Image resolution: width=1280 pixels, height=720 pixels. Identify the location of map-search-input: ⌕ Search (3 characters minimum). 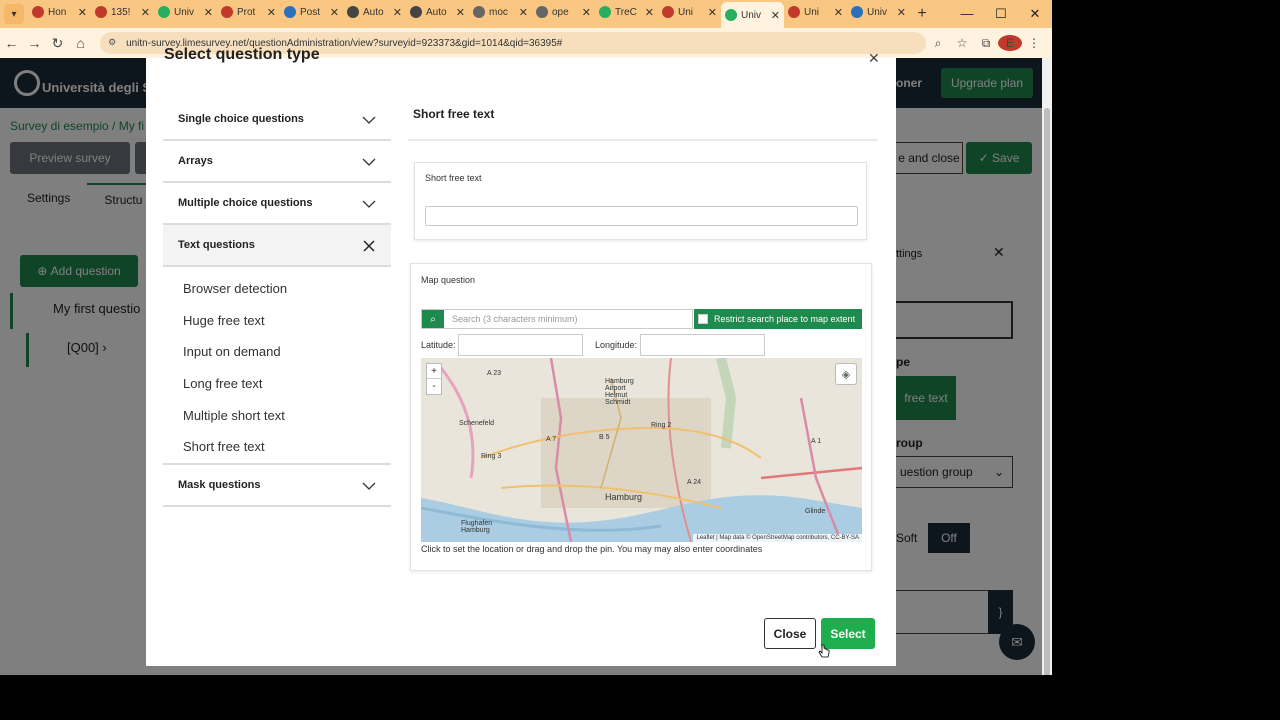
(557, 319).